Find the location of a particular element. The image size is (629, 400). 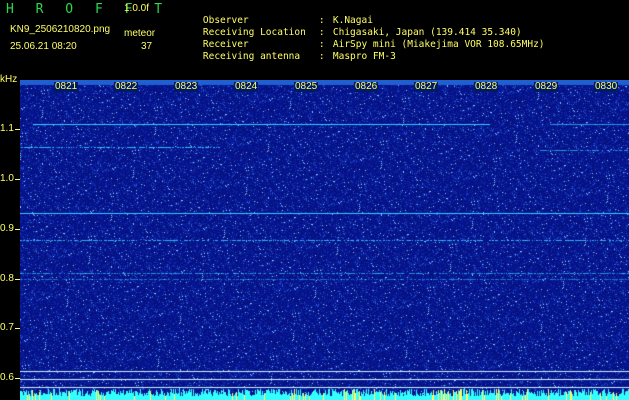

time-tick-label: 0827 is located at coordinates (426, 86).